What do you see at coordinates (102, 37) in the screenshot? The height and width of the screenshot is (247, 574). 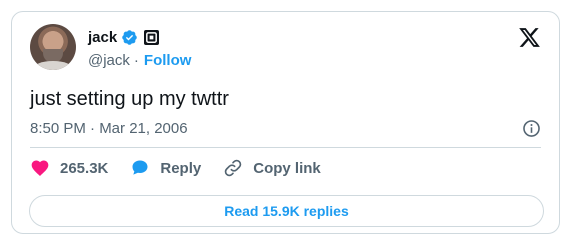 I see `author-name: jack` at bounding box center [102, 37].